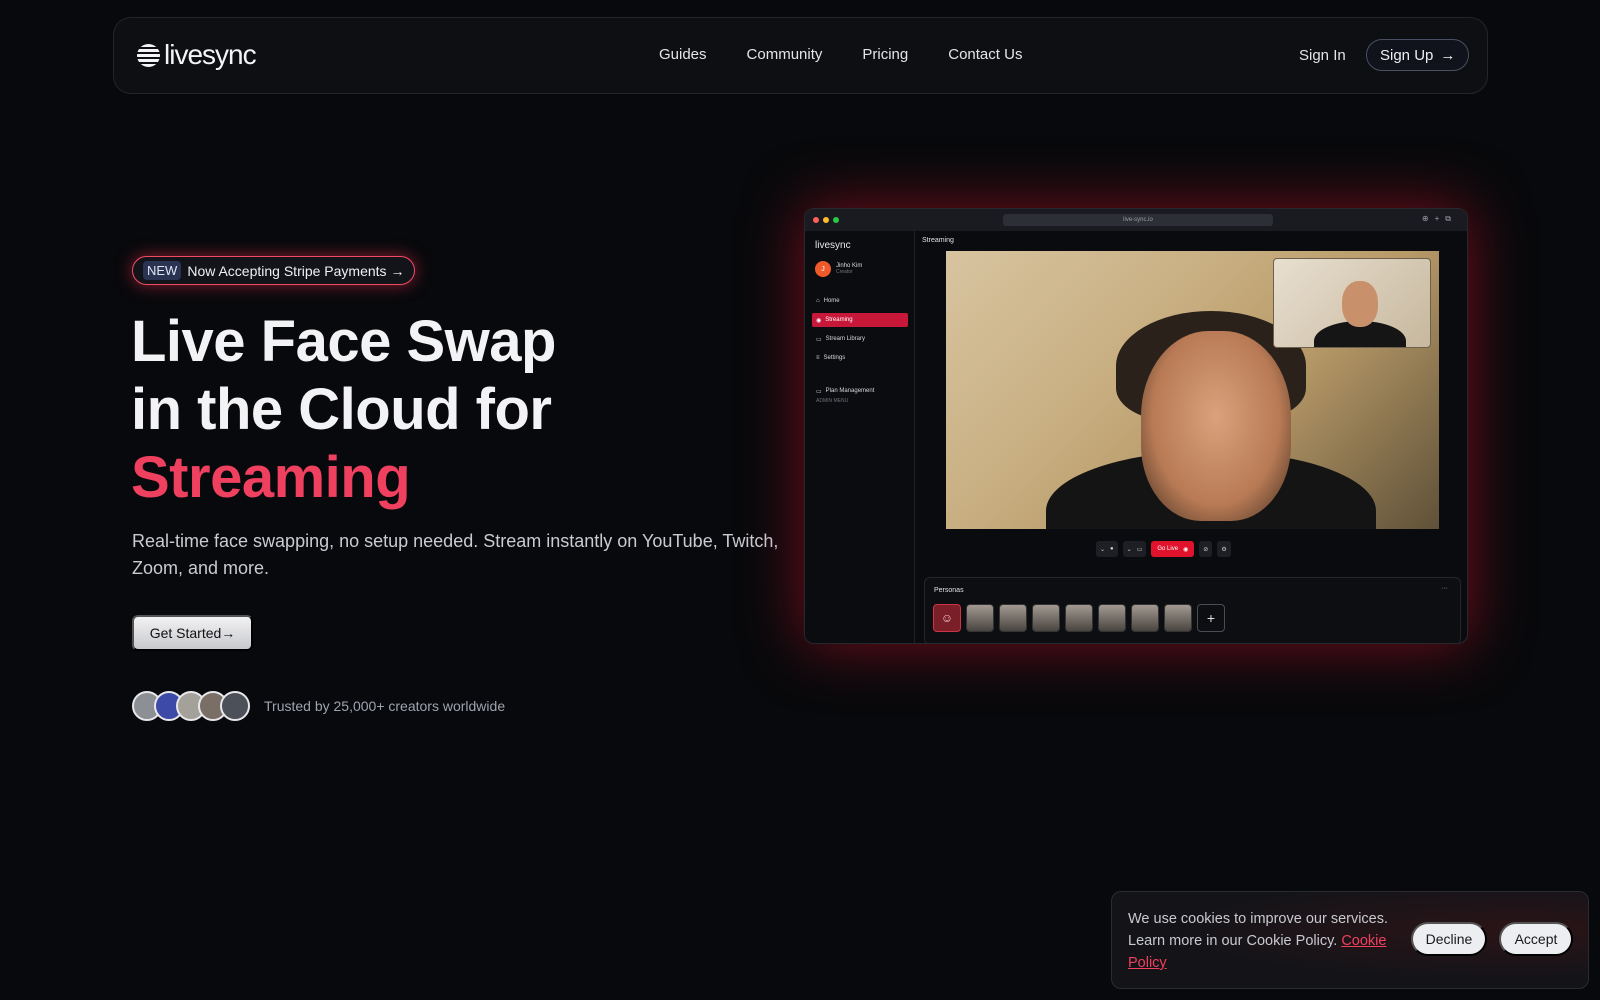  What do you see at coordinates (845, 339) in the screenshot?
I see `sidebar-item-label: Stream Library` at bounding box center [845, 339].